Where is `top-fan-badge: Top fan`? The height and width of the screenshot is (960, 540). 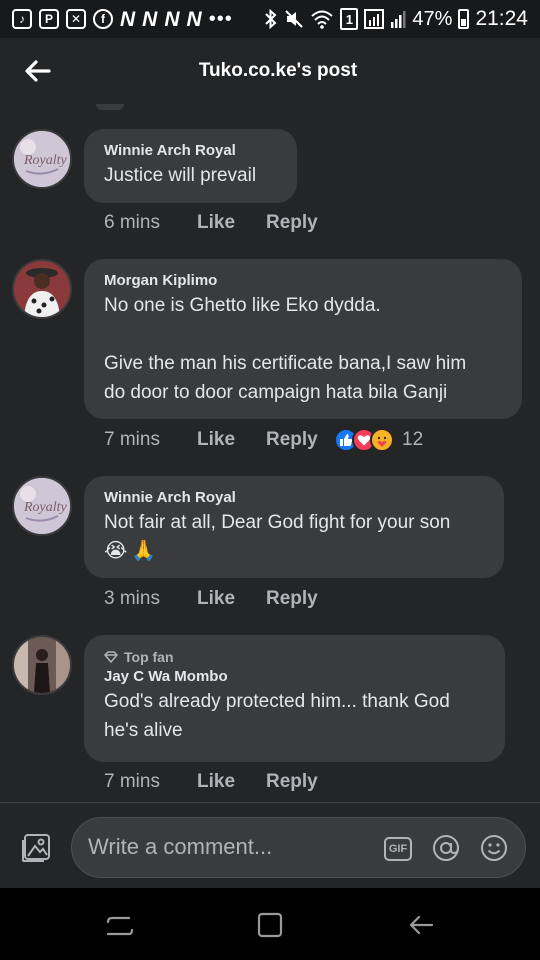 top-fan-badge: Top fan is located at coordinates (294, 657).